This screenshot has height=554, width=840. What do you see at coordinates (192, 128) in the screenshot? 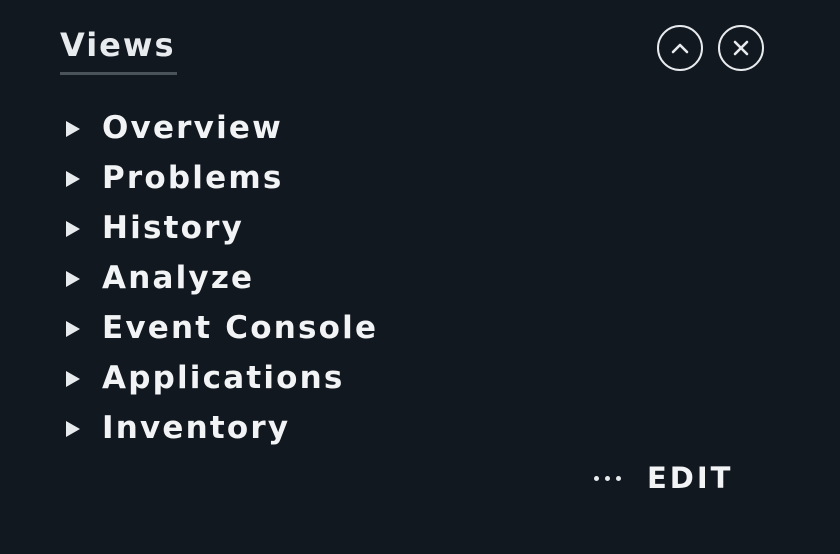
I see `menu-item-label: Overview` at bounding box center [192, 128].